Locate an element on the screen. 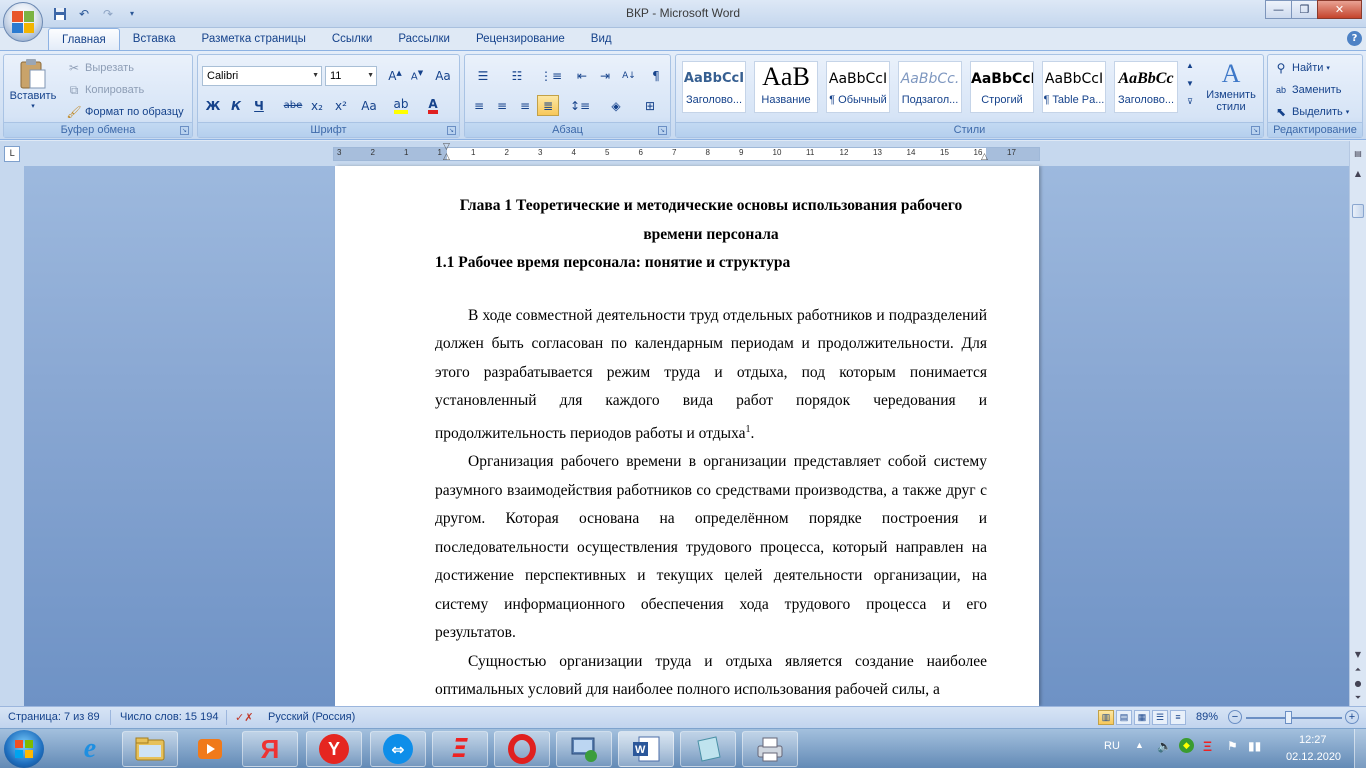 Image resolution: width=1366 pixels, height=768 pixels. outline-view-button: ☰ is located at coordinates (1160, 717).